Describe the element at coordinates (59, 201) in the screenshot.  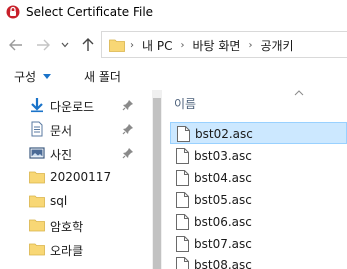
I see `sidebar-item-label: sql` at that location.